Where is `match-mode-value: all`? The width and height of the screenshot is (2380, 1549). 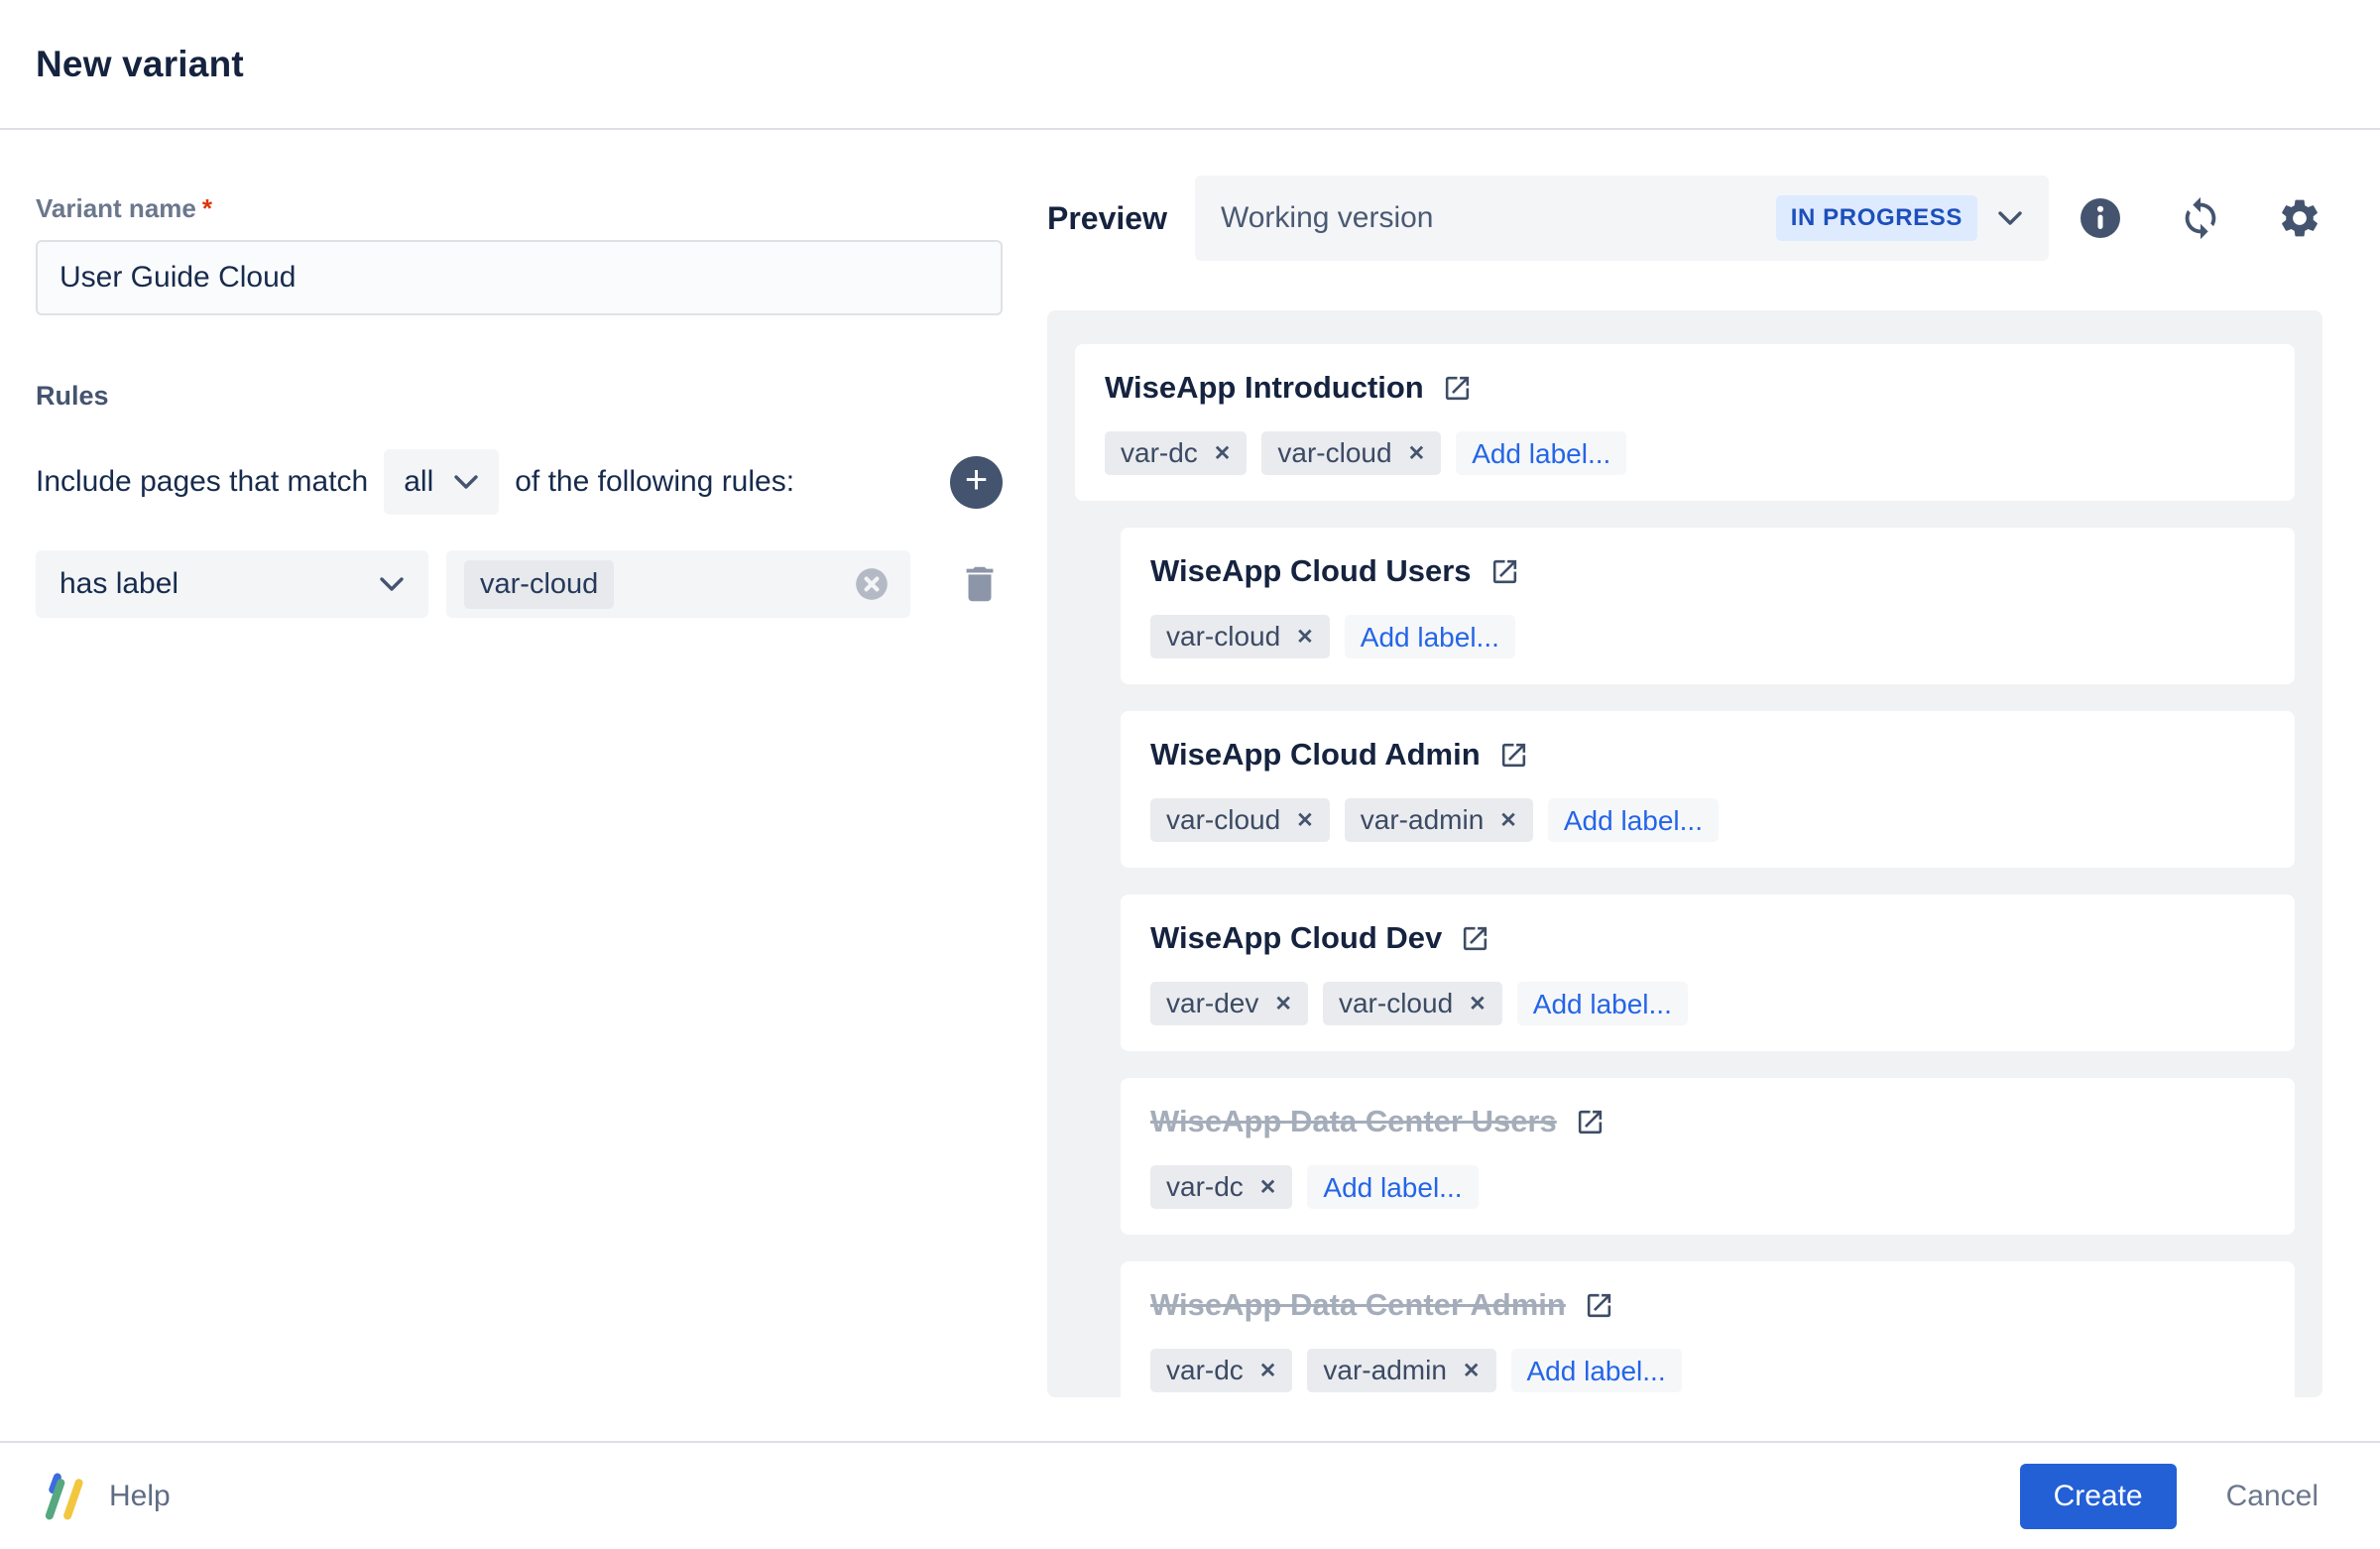
match-mode-value: all is located at coordinates (419, 481).